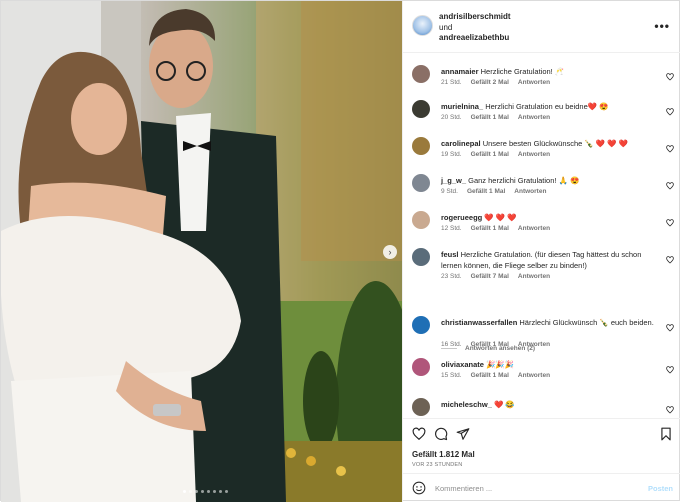  What do you see at coordinates (490, 276) in the screenshot?
I see `comment-likes: Gefällt 7 Mal` at bounding box center [490, 276].